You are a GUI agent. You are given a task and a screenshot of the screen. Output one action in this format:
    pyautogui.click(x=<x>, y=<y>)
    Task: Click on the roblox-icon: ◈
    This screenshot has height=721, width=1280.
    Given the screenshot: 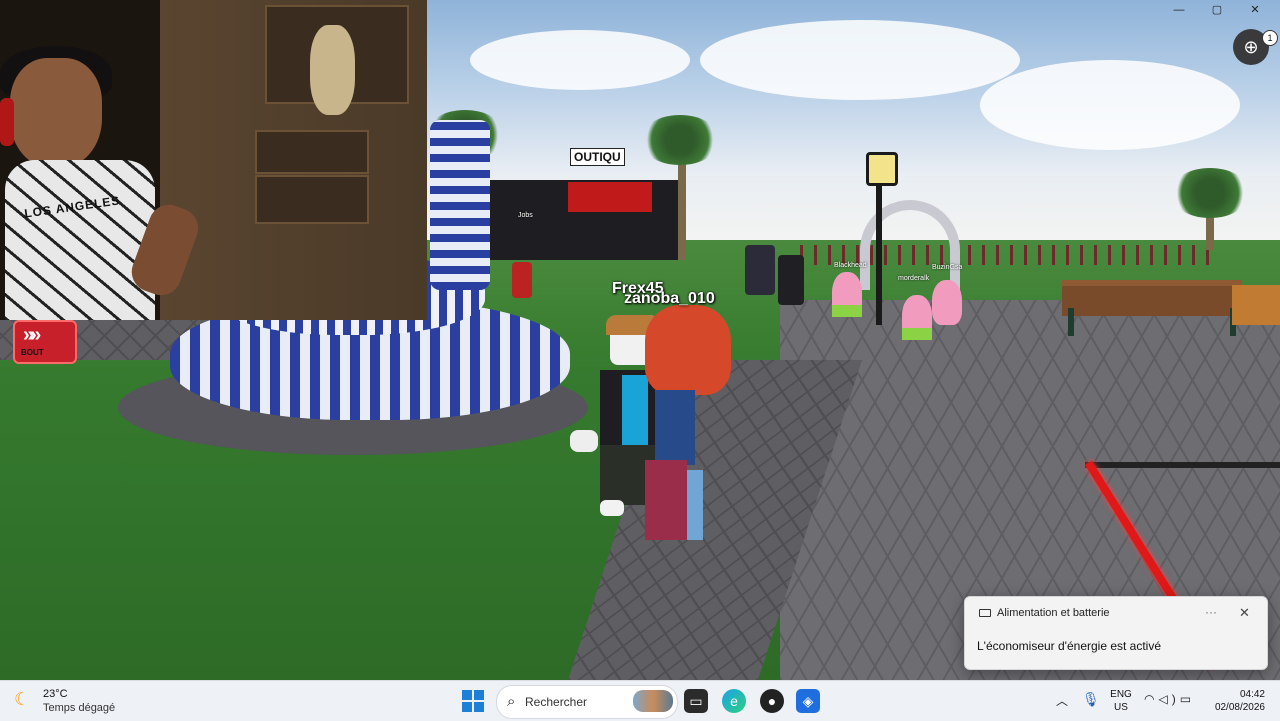 What is the action you would take?
    pyautogui.click(x=808, y=701)
    